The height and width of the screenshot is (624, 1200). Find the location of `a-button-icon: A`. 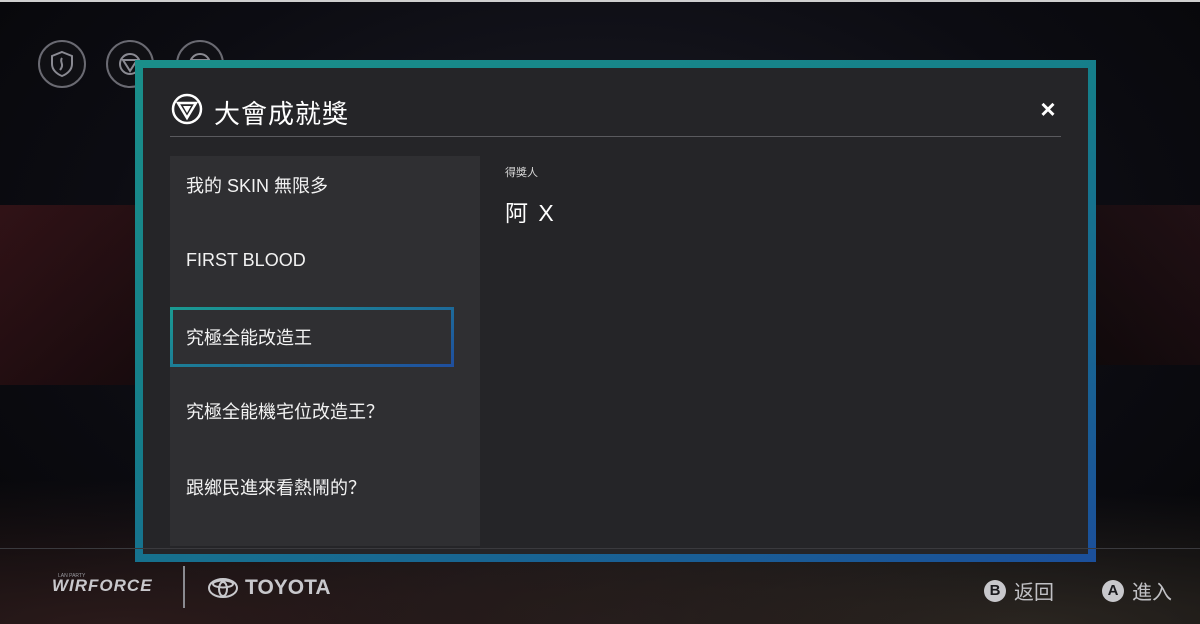

a-button-icon: A is located at coordinates (1113, 590).